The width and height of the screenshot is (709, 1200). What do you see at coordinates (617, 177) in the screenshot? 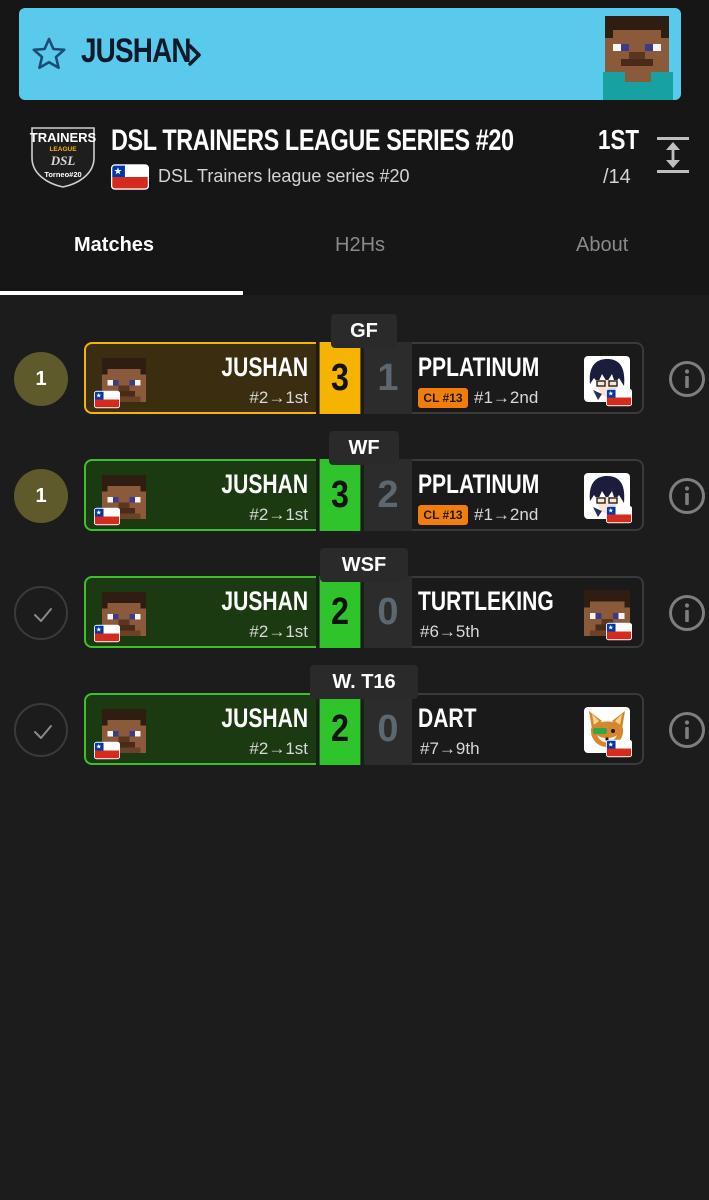
I see `placement-total: /14` at bounding box center [617, 177].